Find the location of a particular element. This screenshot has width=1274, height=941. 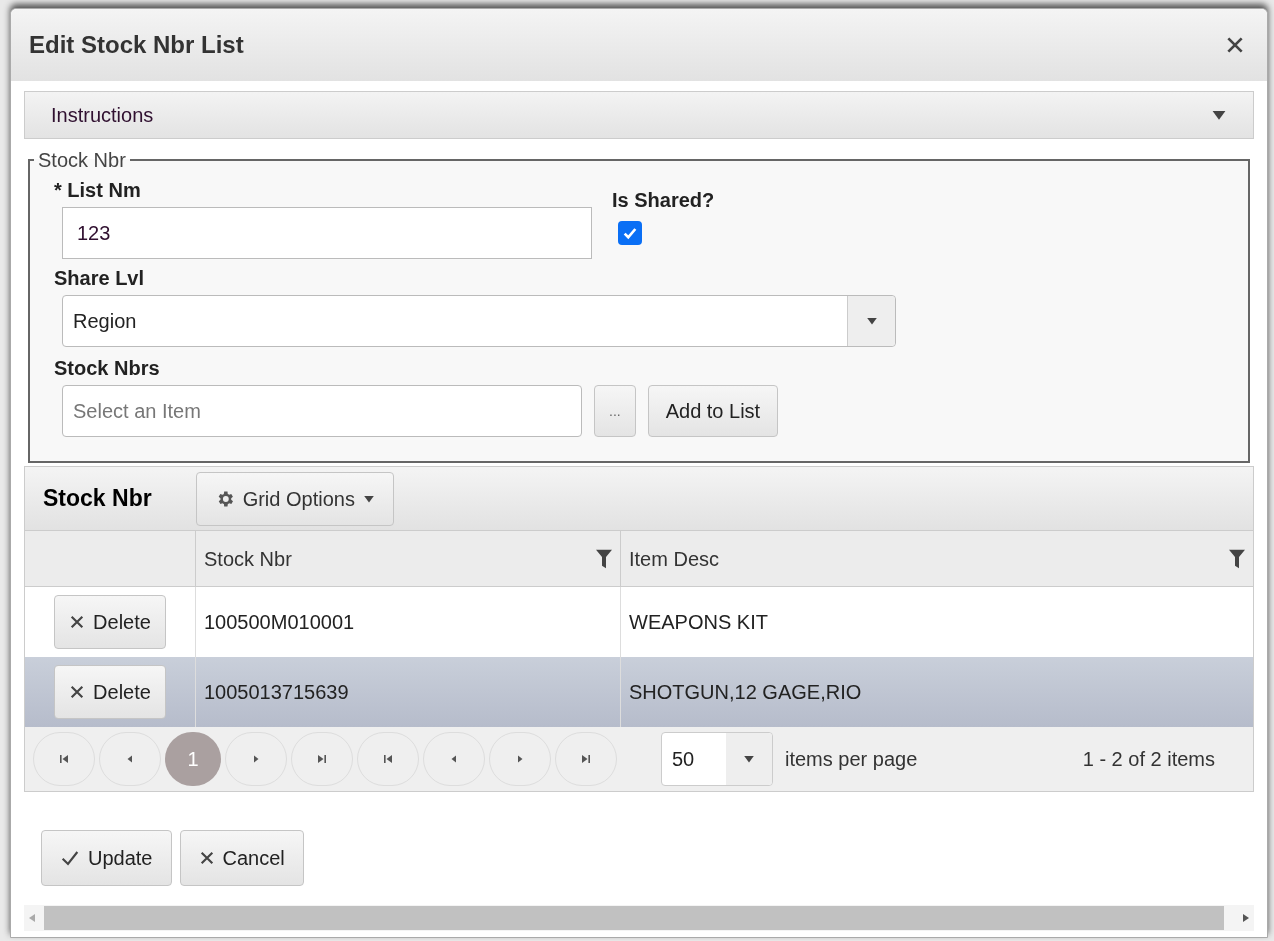

add-to-list-button: Add to List is located at coordinates (713, 411).